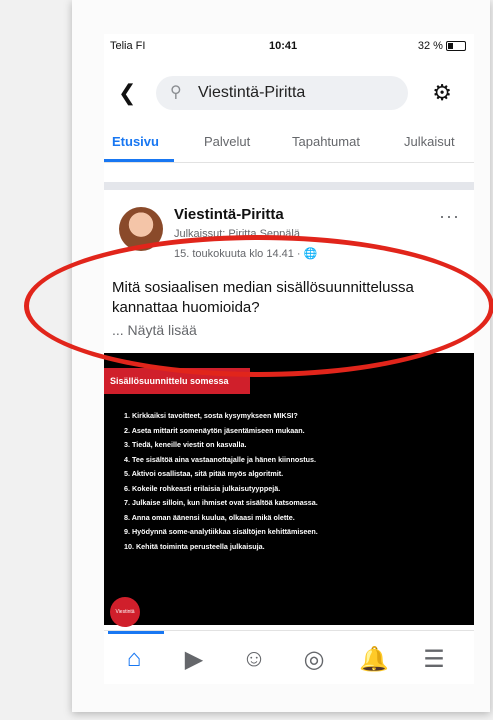 The height and width of the screenshot is (720, 493). I want to click on video-icon: ▶, so click(194, 659).